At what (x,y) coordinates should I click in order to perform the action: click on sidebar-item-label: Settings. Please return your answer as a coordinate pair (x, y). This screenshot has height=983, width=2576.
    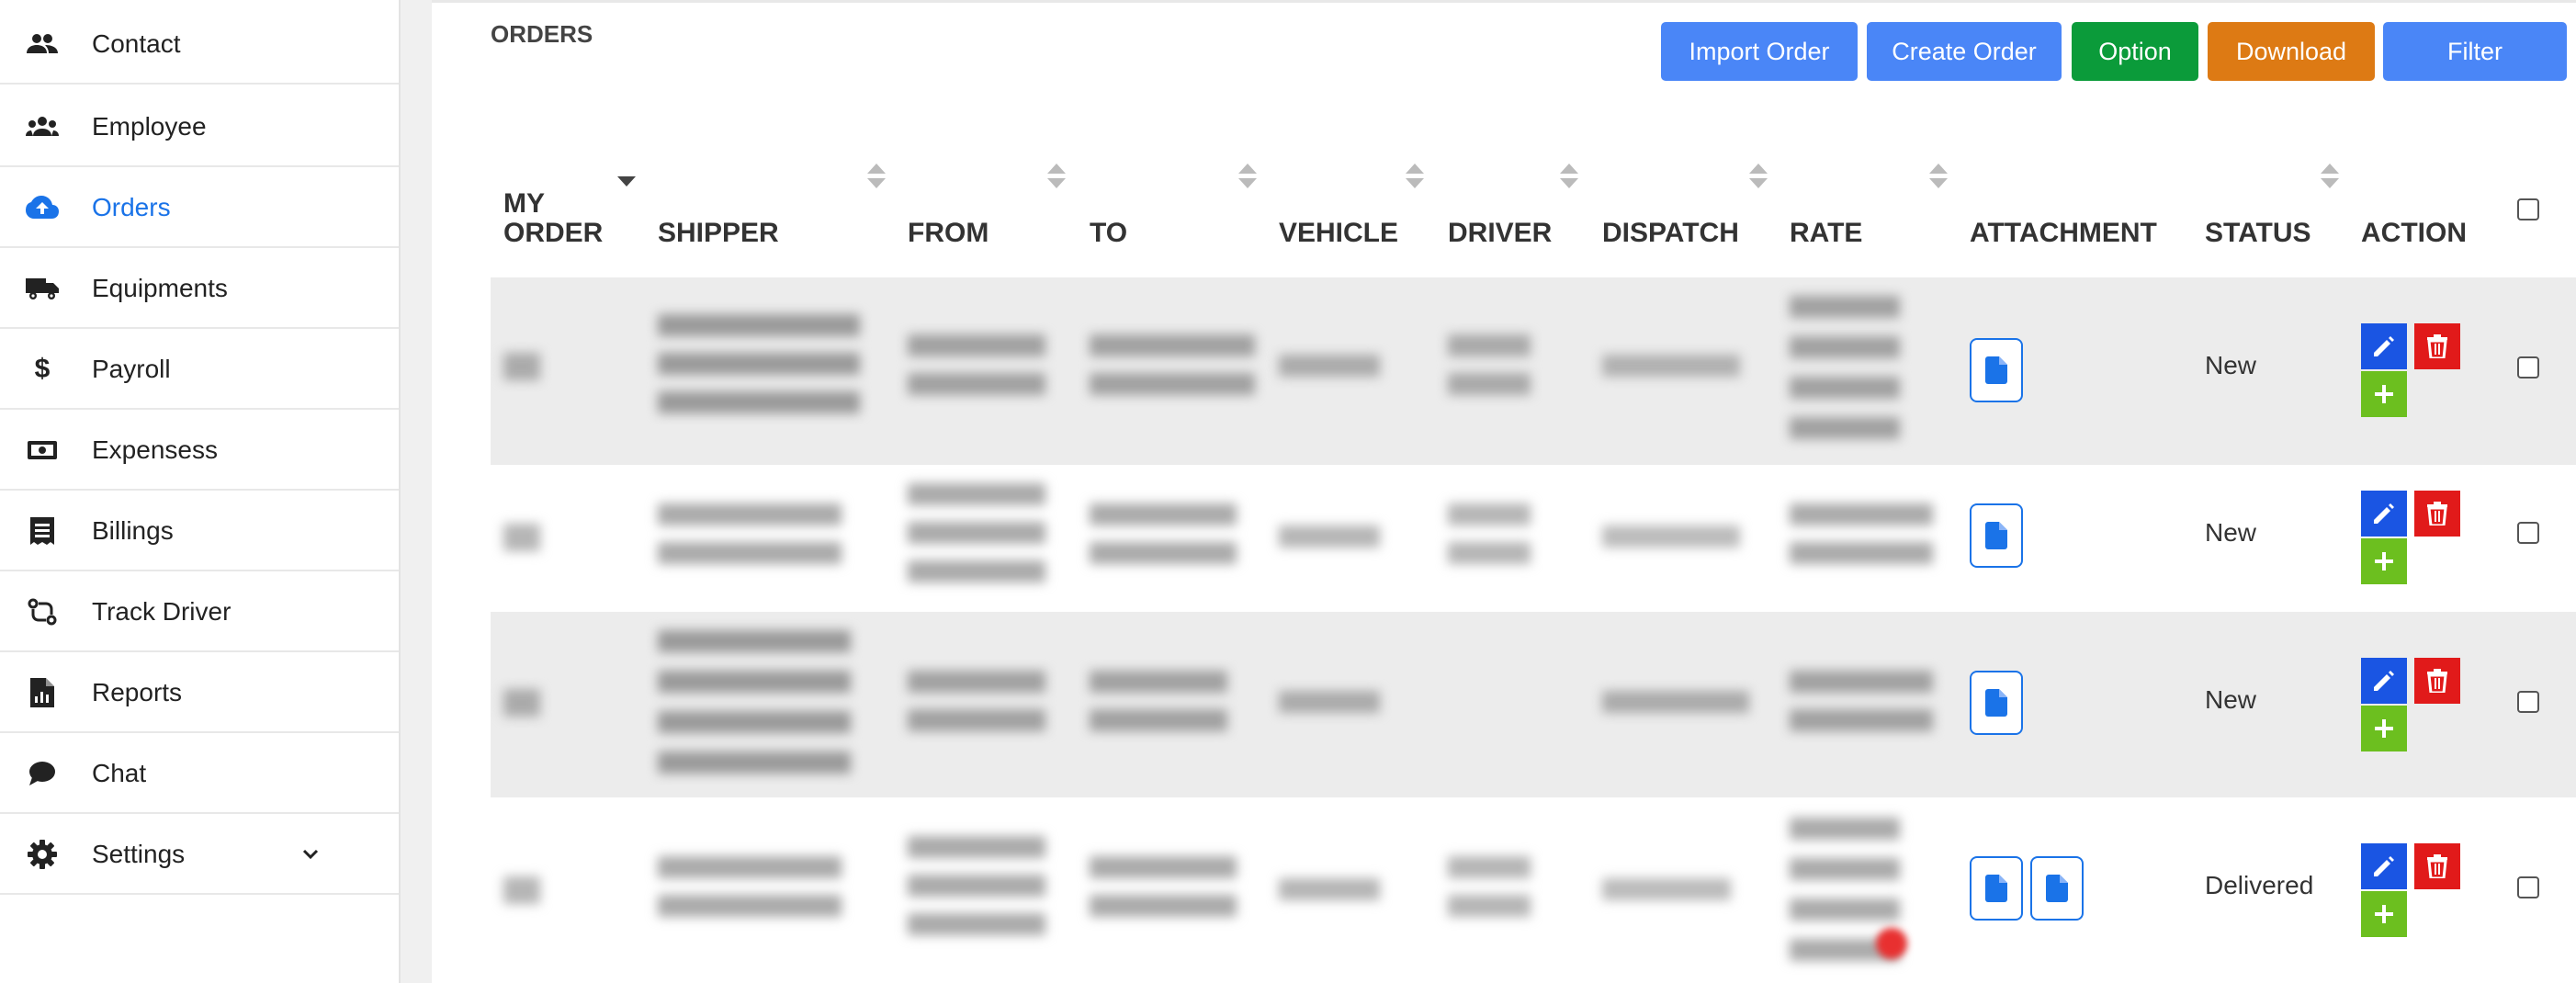
    Looking at the image, I should click on (139, 854).